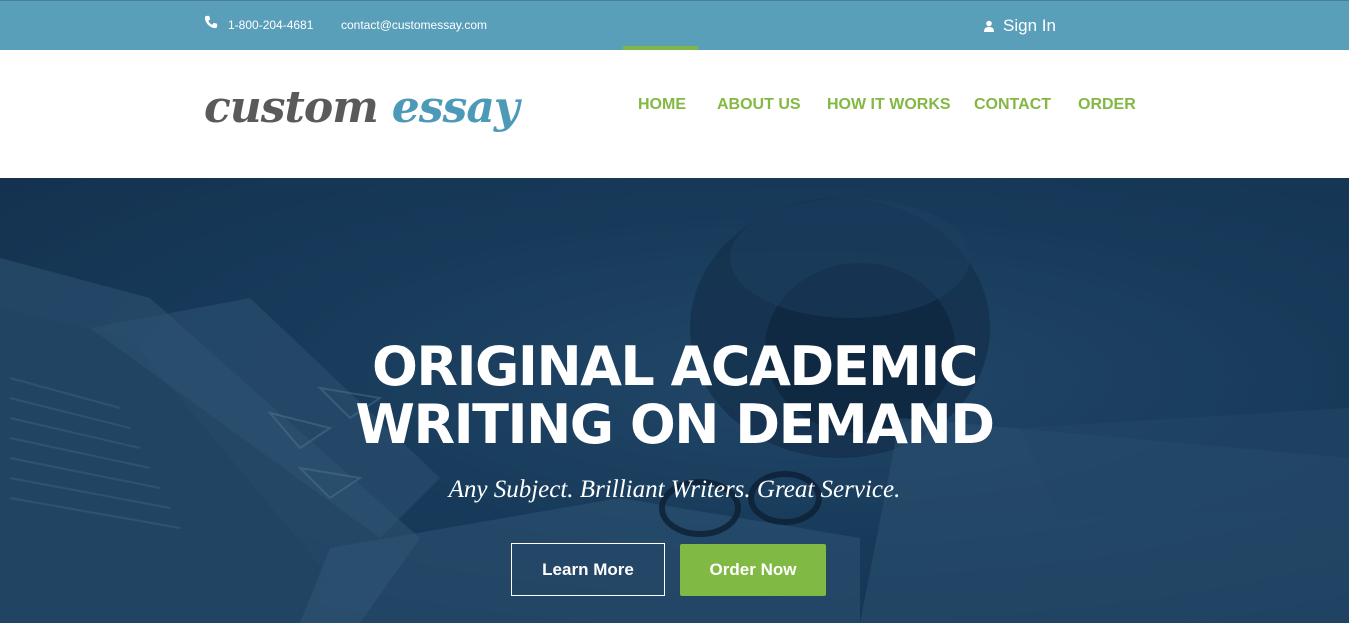 This screenshot has width=1349, height=623. I want to click on nav-home: HOME, so click(662, 105).